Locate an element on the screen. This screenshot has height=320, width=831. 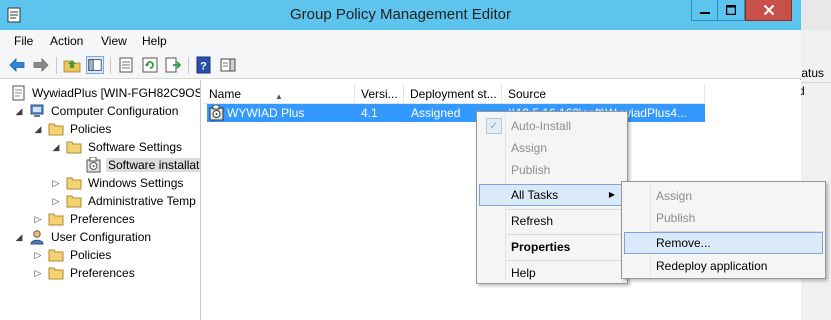
tree-node-administrative-templates: ▷ Administrative Temp is located at coordinates (125, 201).